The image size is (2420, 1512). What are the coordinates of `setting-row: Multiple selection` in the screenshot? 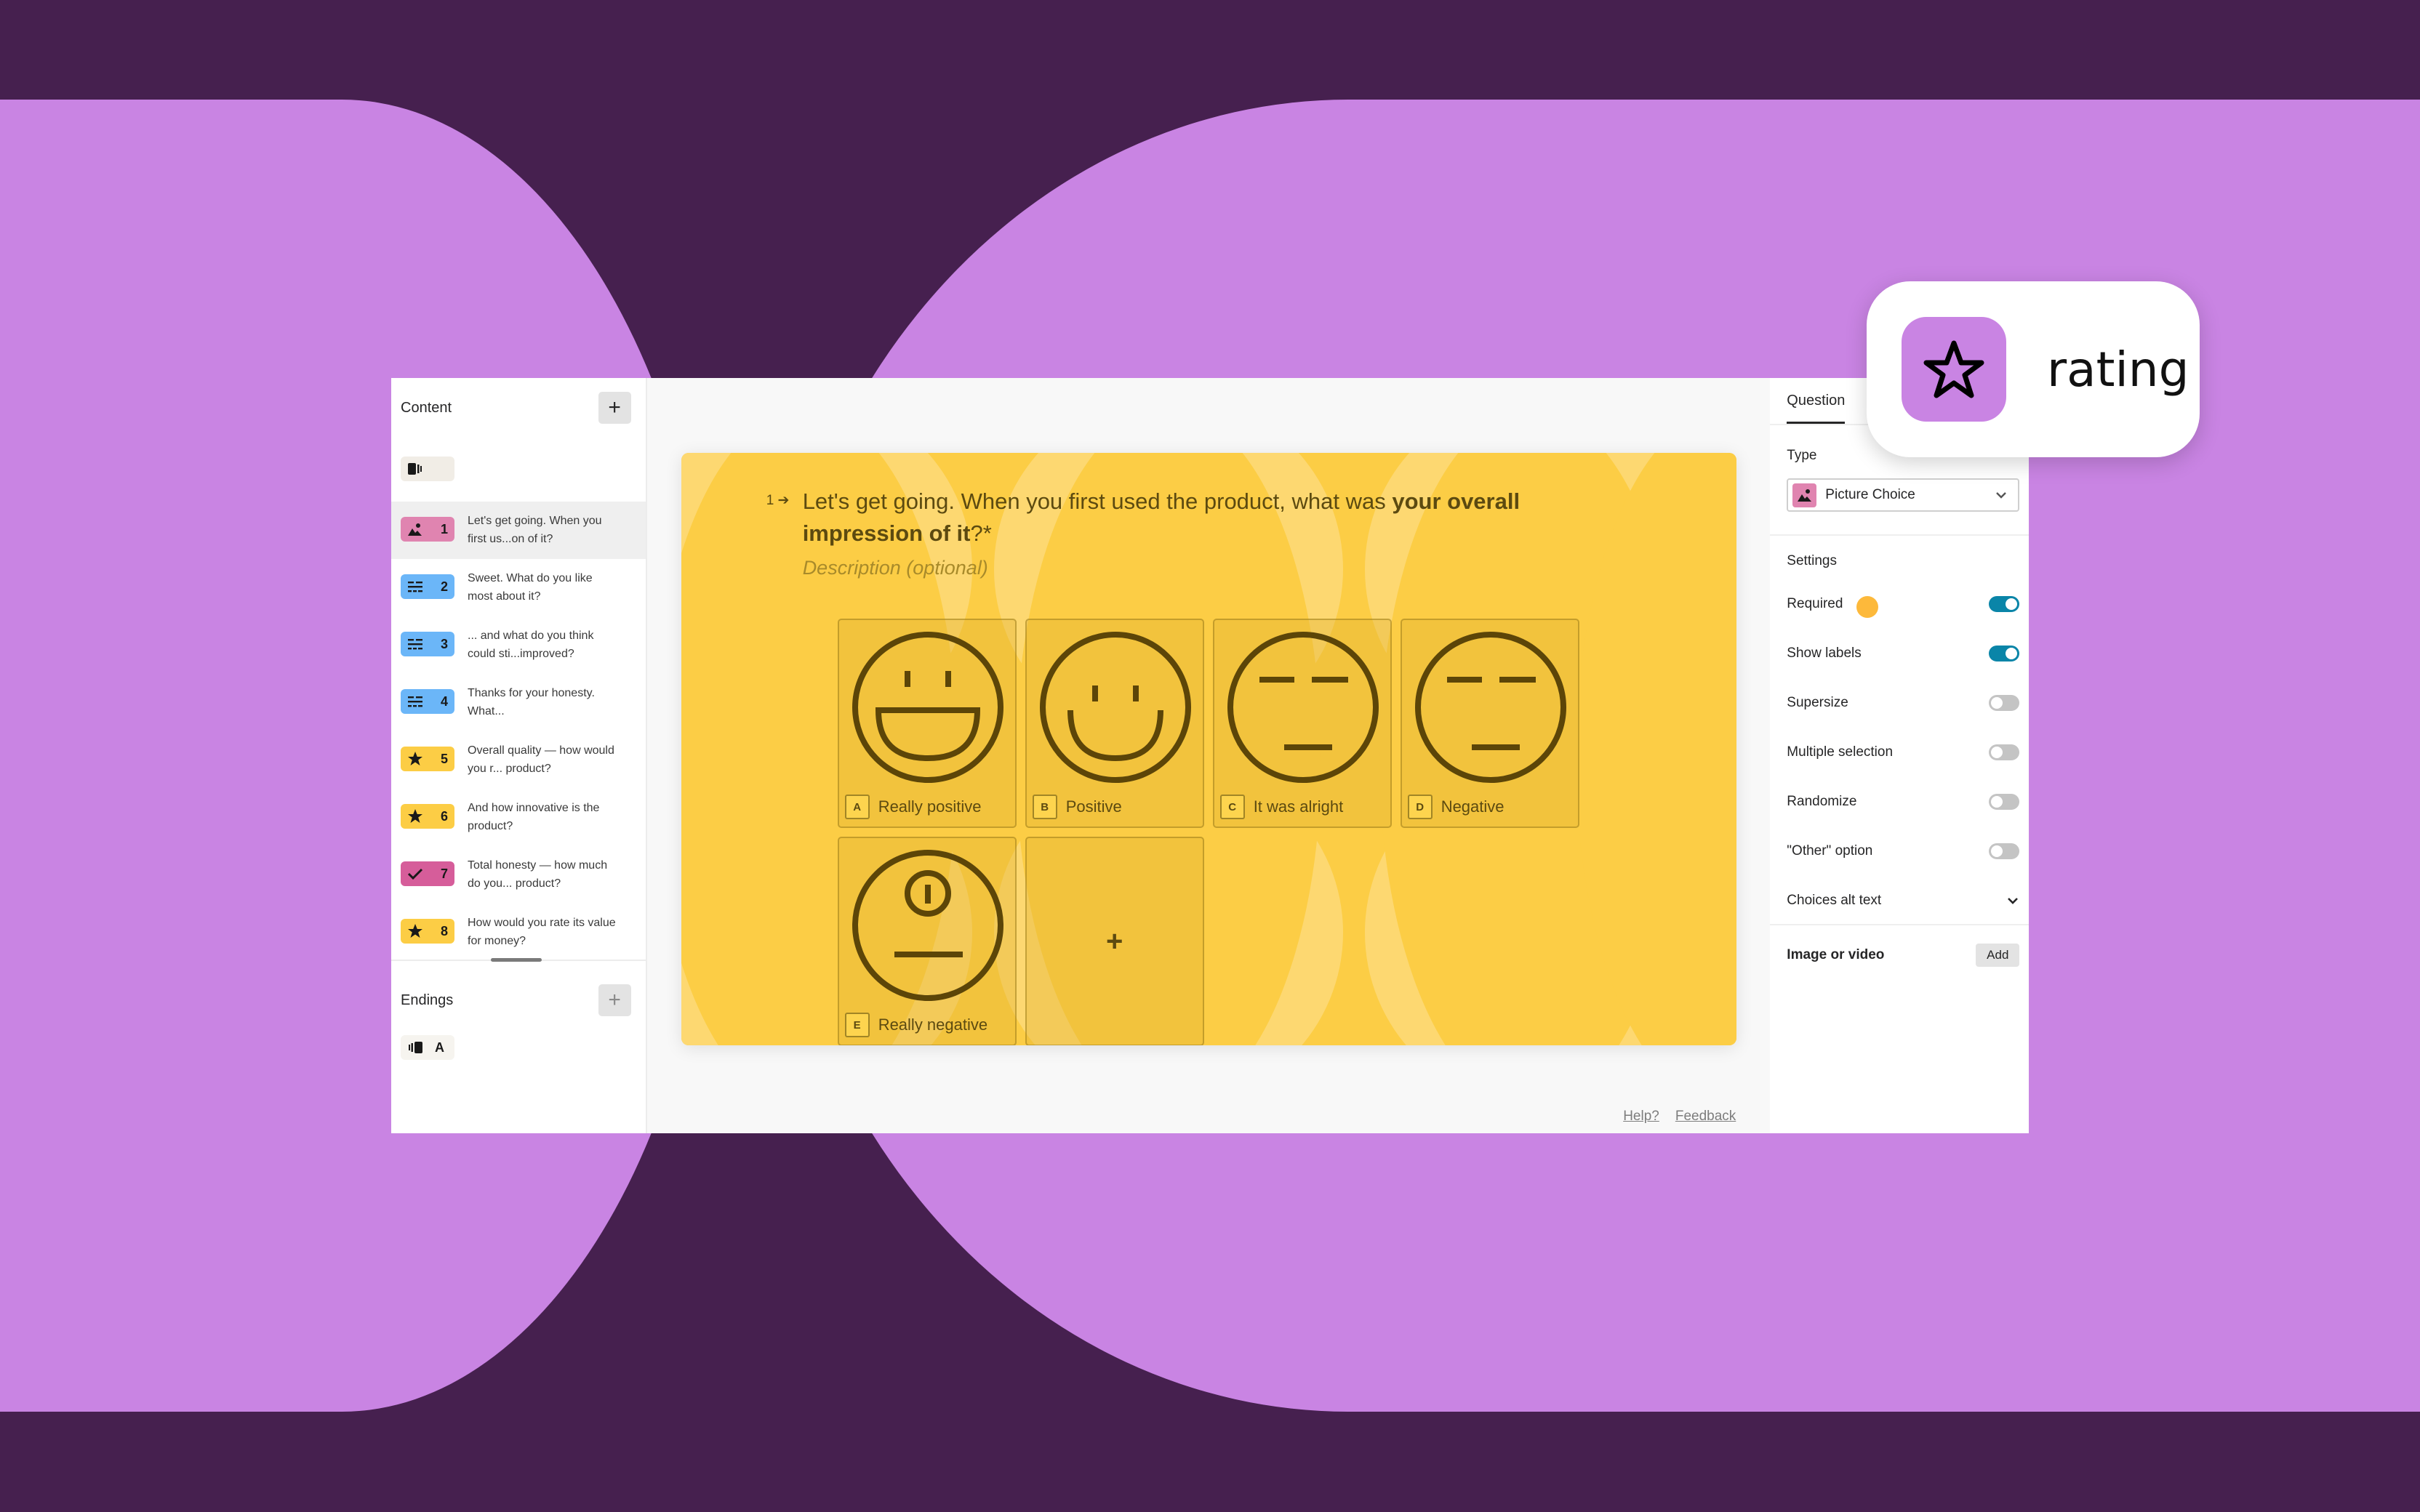 It's located at (1903, 752).